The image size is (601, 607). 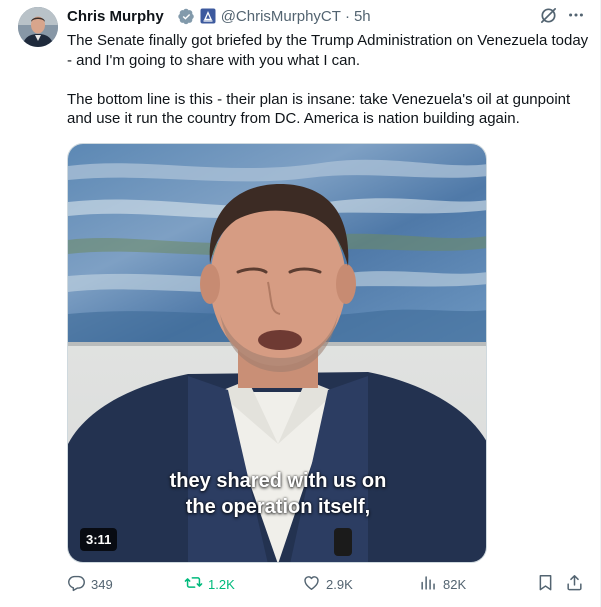 I want to click on author-name: Chris Murphy, so click(x=115, y=16).